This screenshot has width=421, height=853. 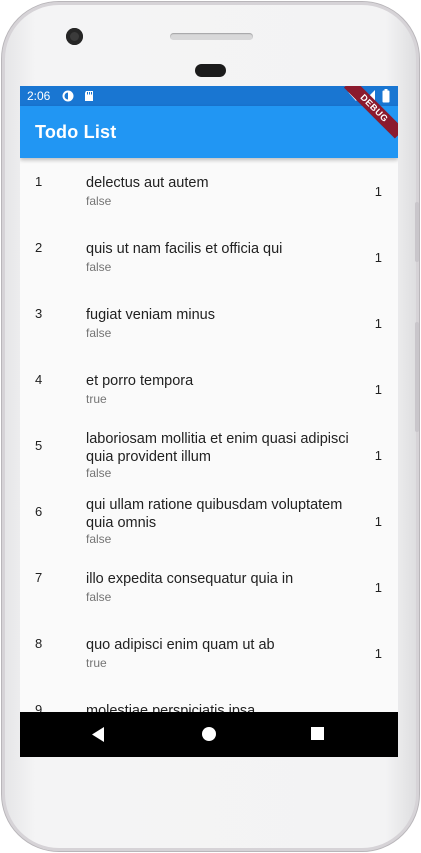 I want to click on status-bar: 2:06, so click(x=209, y=96).